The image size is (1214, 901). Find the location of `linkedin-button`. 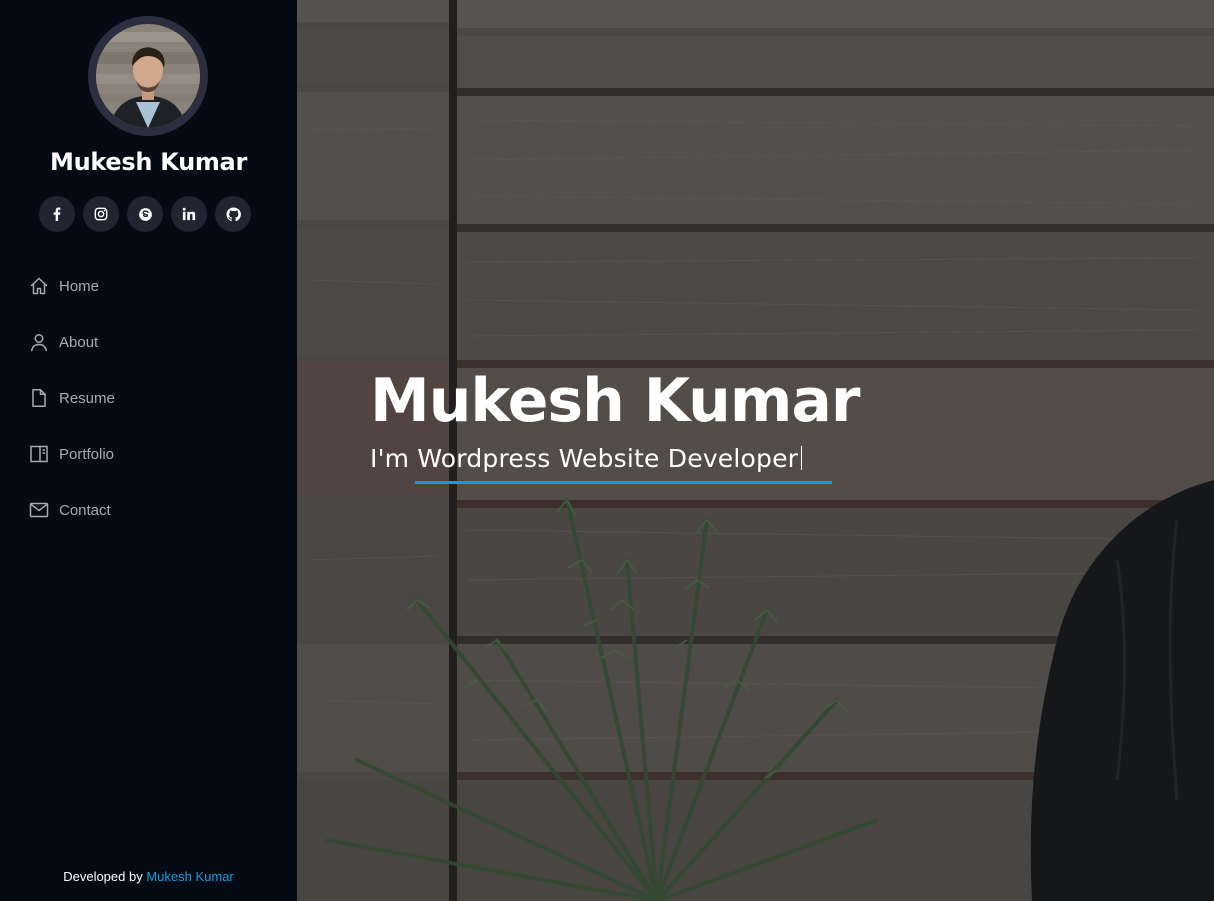

linkedin-button is located at coordinates (189, 214).